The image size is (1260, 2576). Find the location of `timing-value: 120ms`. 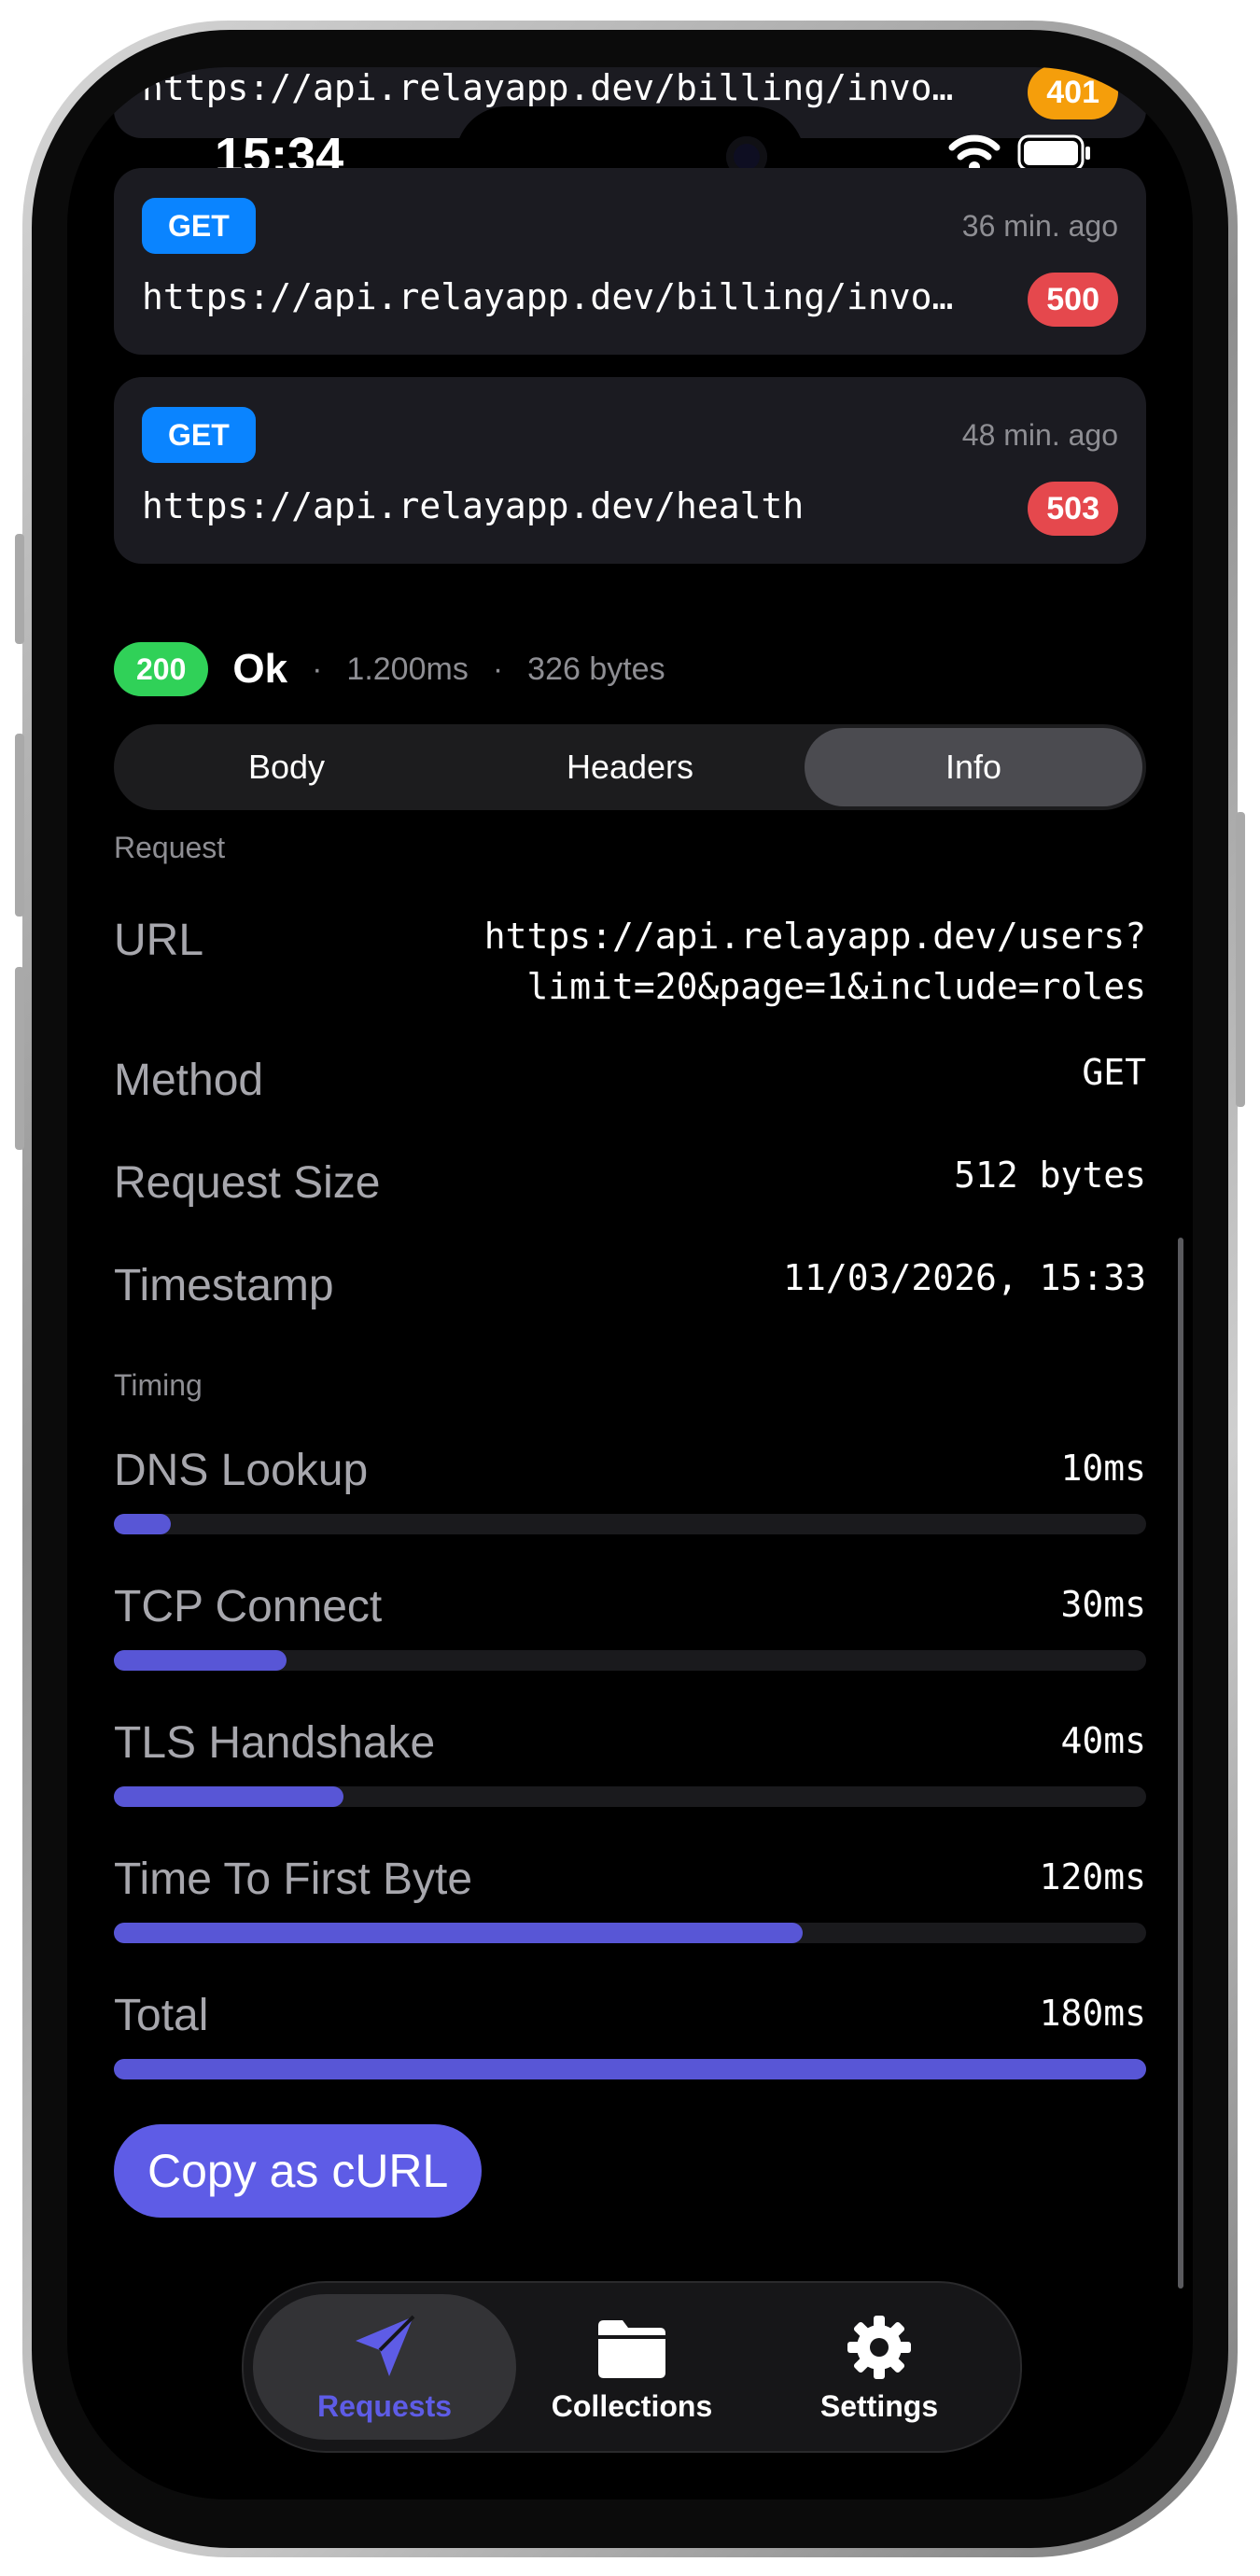

timing-value: 120ms is located at coordinates (1092, 1876).